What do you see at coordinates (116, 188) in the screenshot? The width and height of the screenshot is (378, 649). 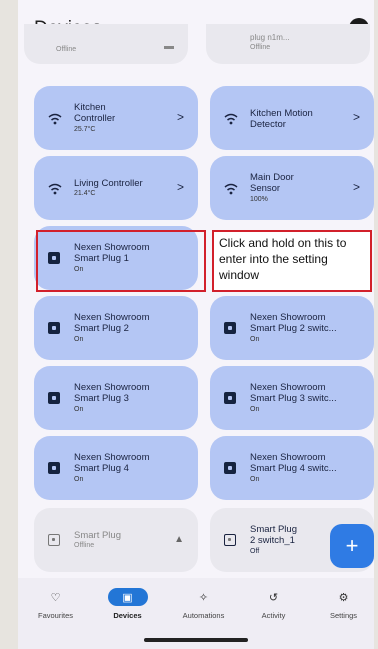 I see `device-tile-living-controller: Living Controller 21.4°C >` at bounding box center [116, 188].